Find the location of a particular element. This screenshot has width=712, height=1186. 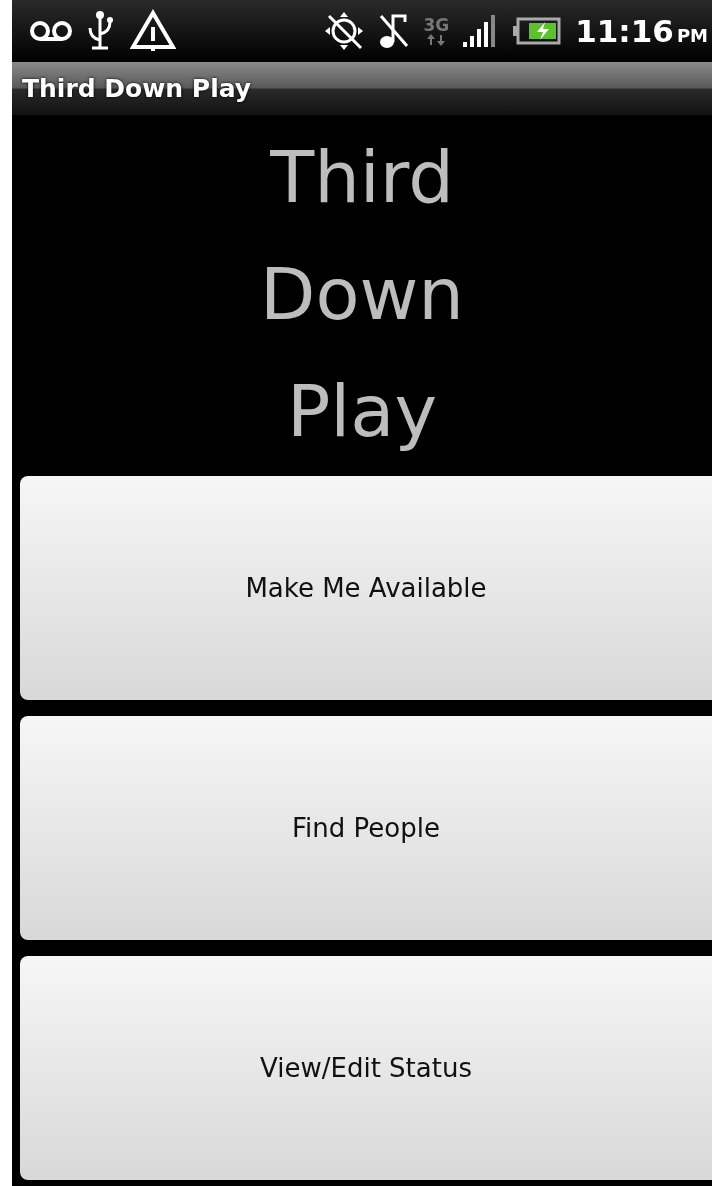

warning-icon is located at coordinates (153, 31).